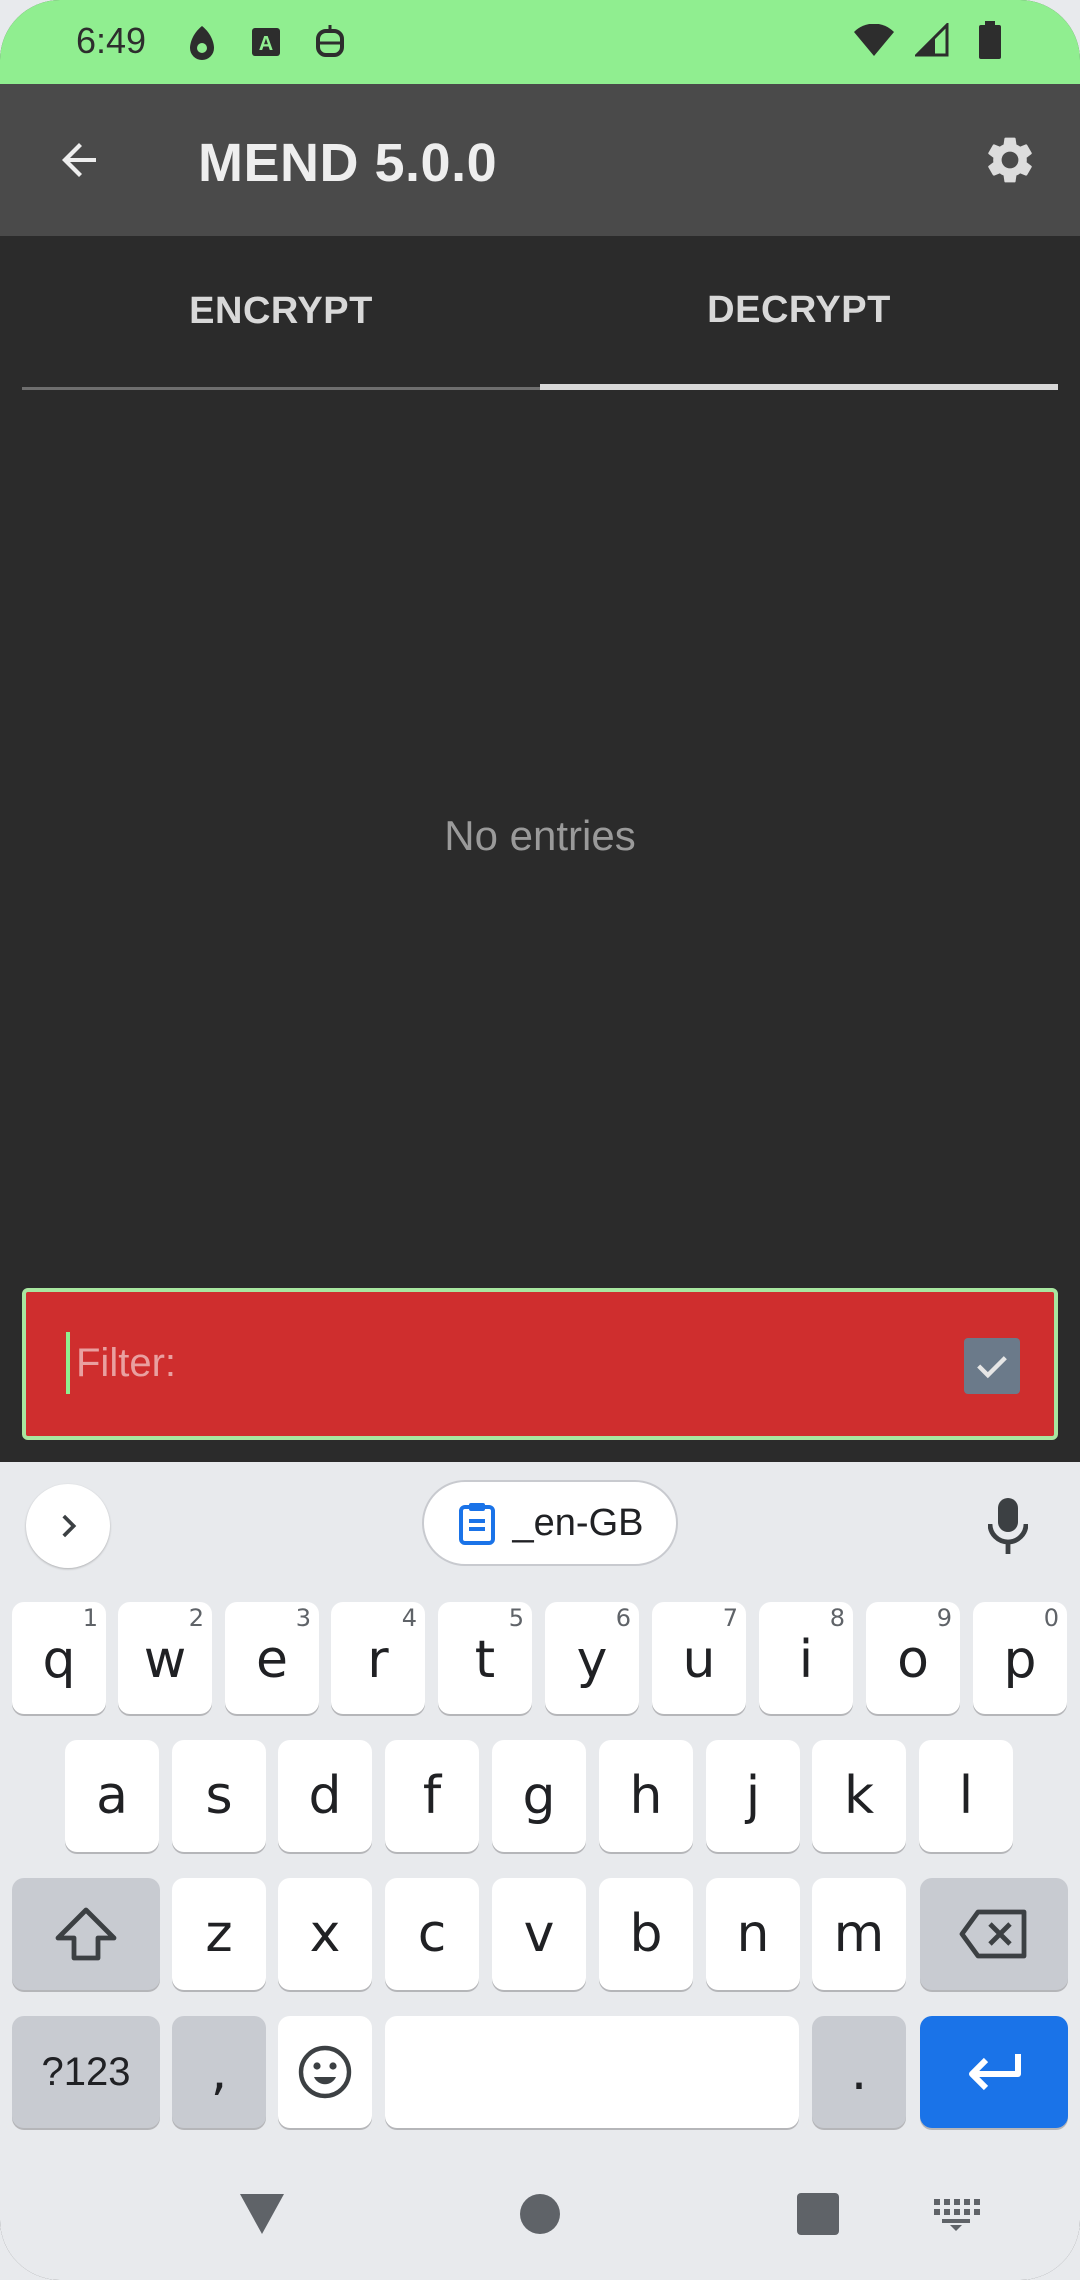  Describe the element at coordinates (432, 1796) in the screenshot. I see `key-f: f` at that location.